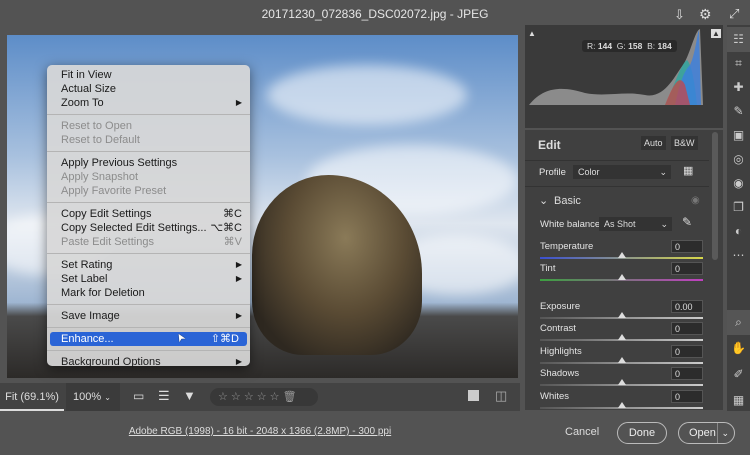 The height and width of the screenshot is (455, 750). What do you see at coordinates (558, 328) in the screenshot?
I see `slider-label: Contrast` at bounding box center [558, 328].